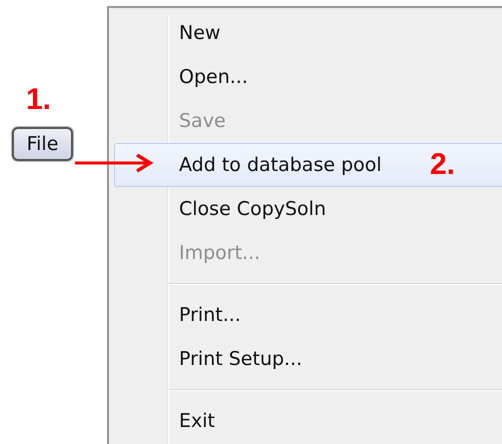 The image size is (502, 444). Describe the element at coordinates (308, 209) in the screenshot. I see `menu-item: Close CopySoln` at that location.